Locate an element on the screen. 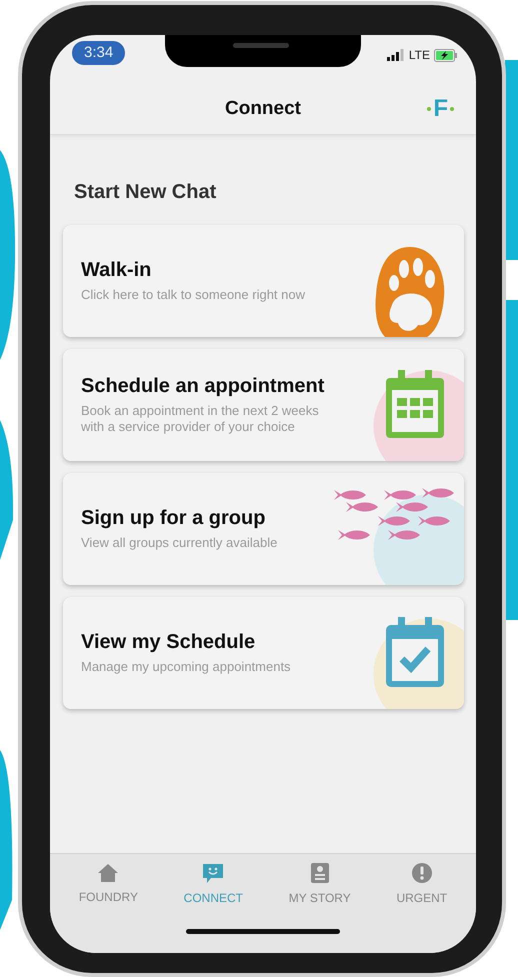 The width and height of the screenshot is (518, 977). option-title: Sign up for a group is located at coordinates (173, 517).